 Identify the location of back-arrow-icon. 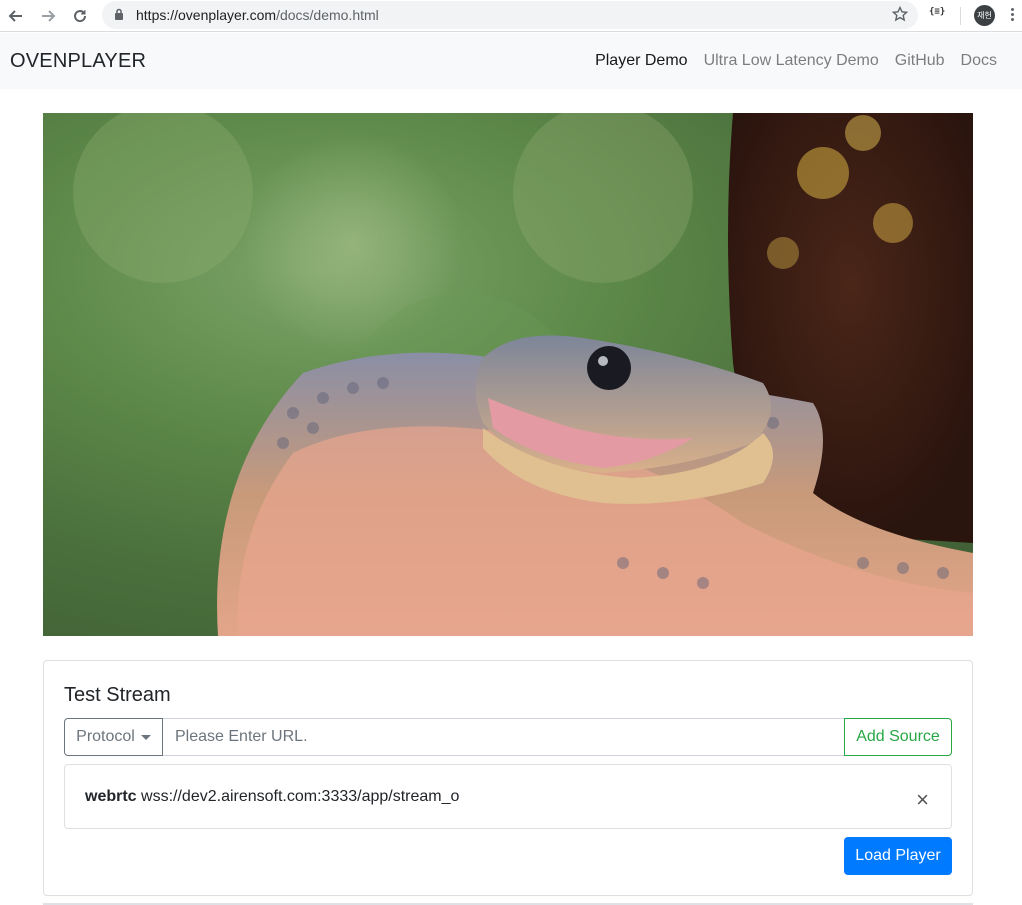
(15, 16).